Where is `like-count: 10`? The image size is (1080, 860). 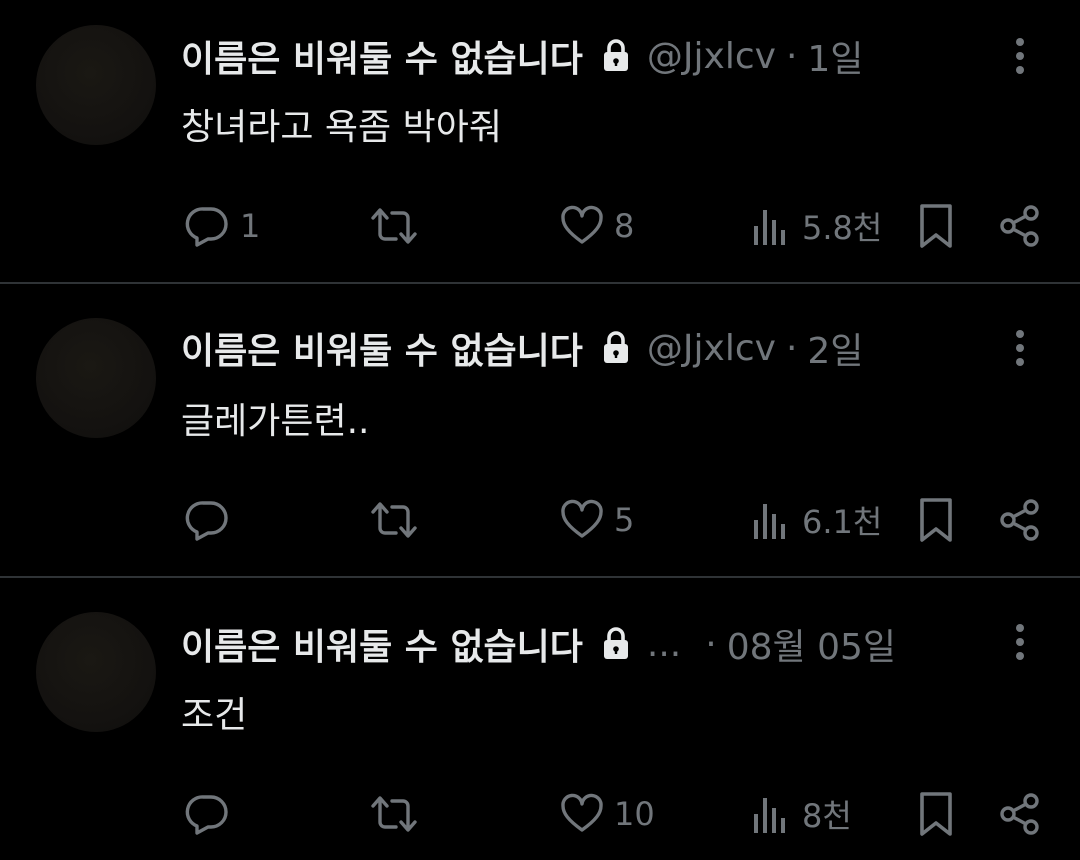 like-count: 10 is located at coordinates (634, 814).